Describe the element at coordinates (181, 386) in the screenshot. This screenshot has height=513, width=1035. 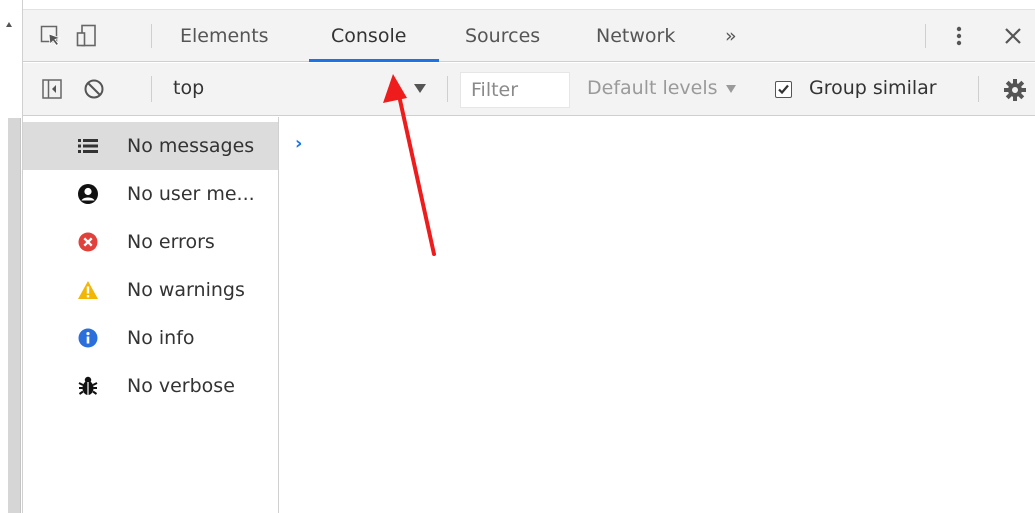
I see `sidebar-item-label: No verbose` at that location.